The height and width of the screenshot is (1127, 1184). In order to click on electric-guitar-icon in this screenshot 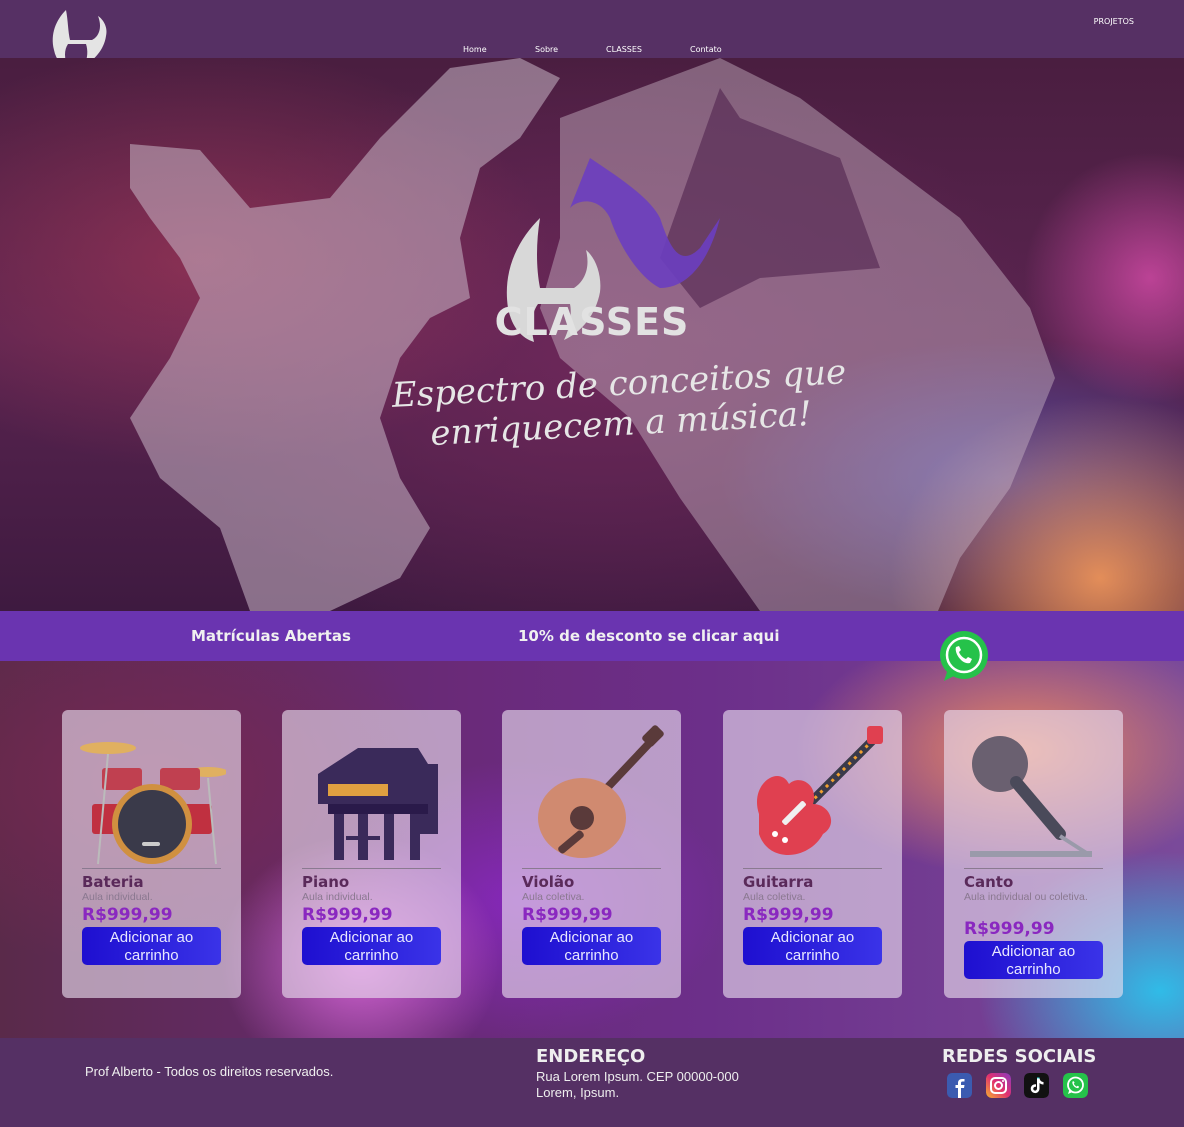, I will do `click(819, 791)`.